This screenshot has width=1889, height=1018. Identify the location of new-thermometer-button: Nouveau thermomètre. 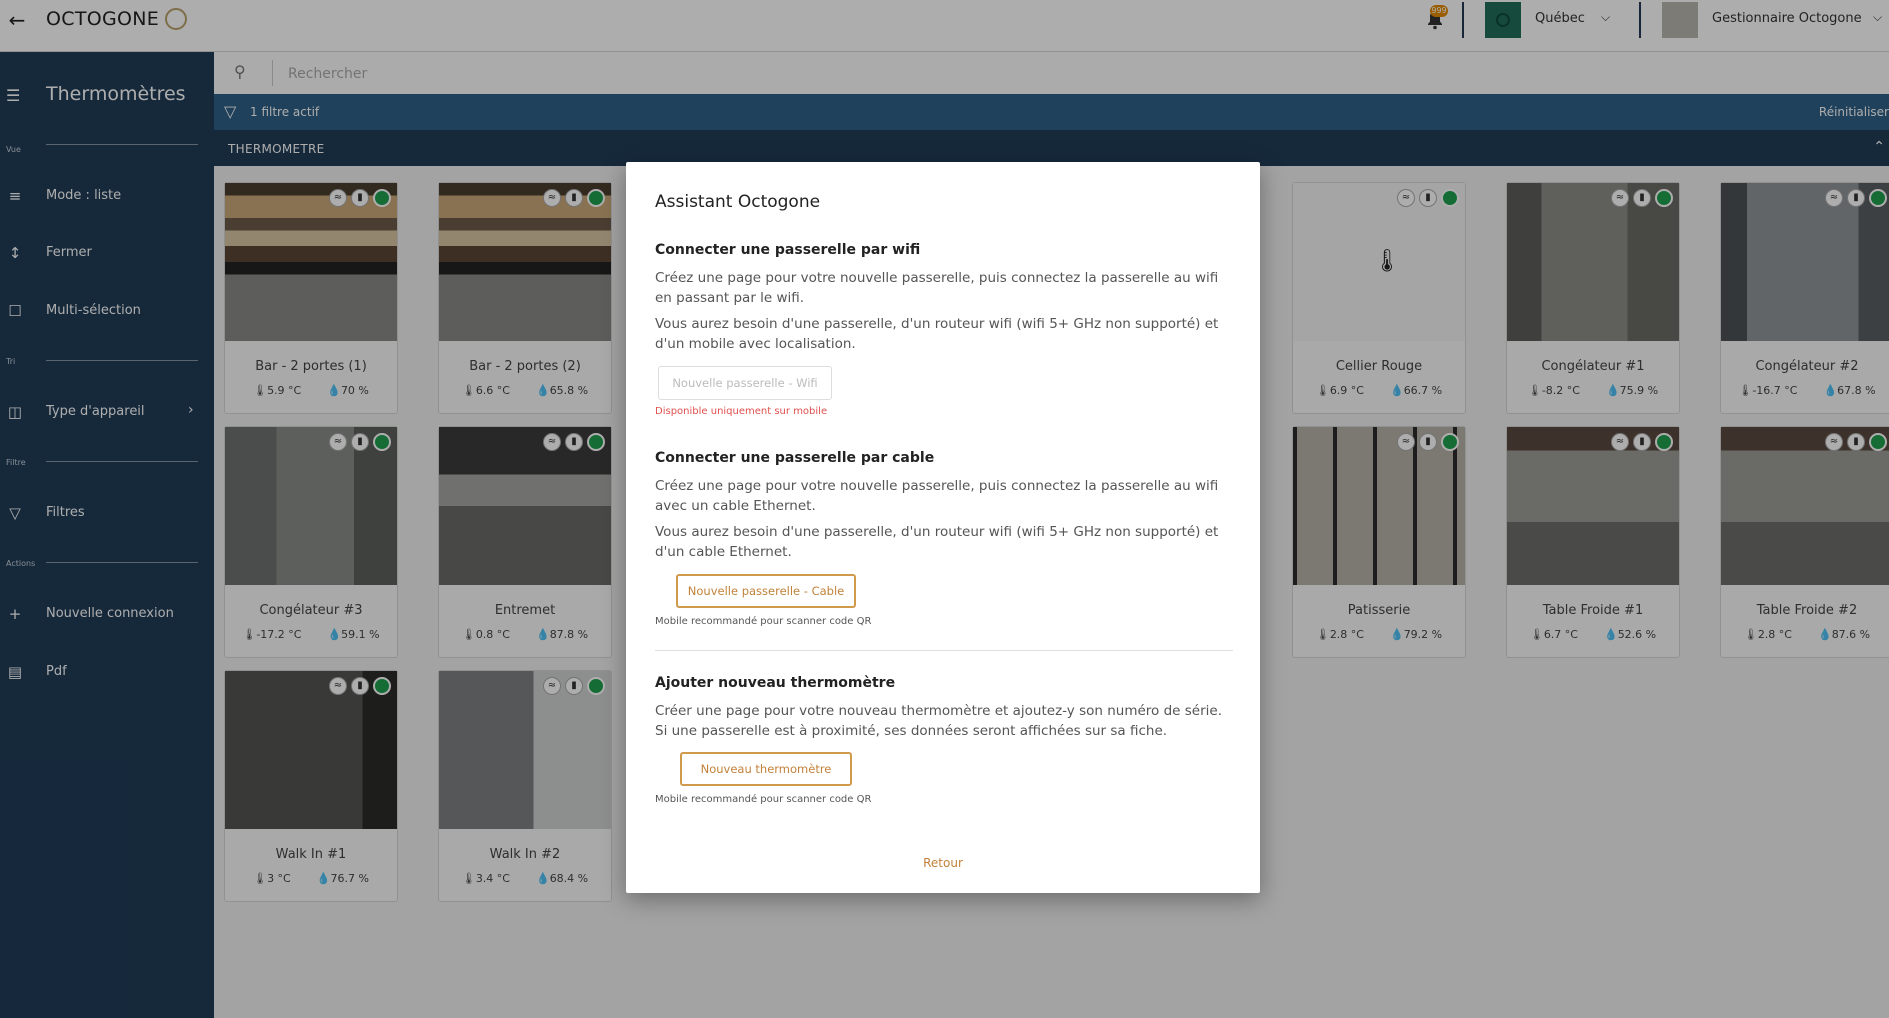
(766, 769).